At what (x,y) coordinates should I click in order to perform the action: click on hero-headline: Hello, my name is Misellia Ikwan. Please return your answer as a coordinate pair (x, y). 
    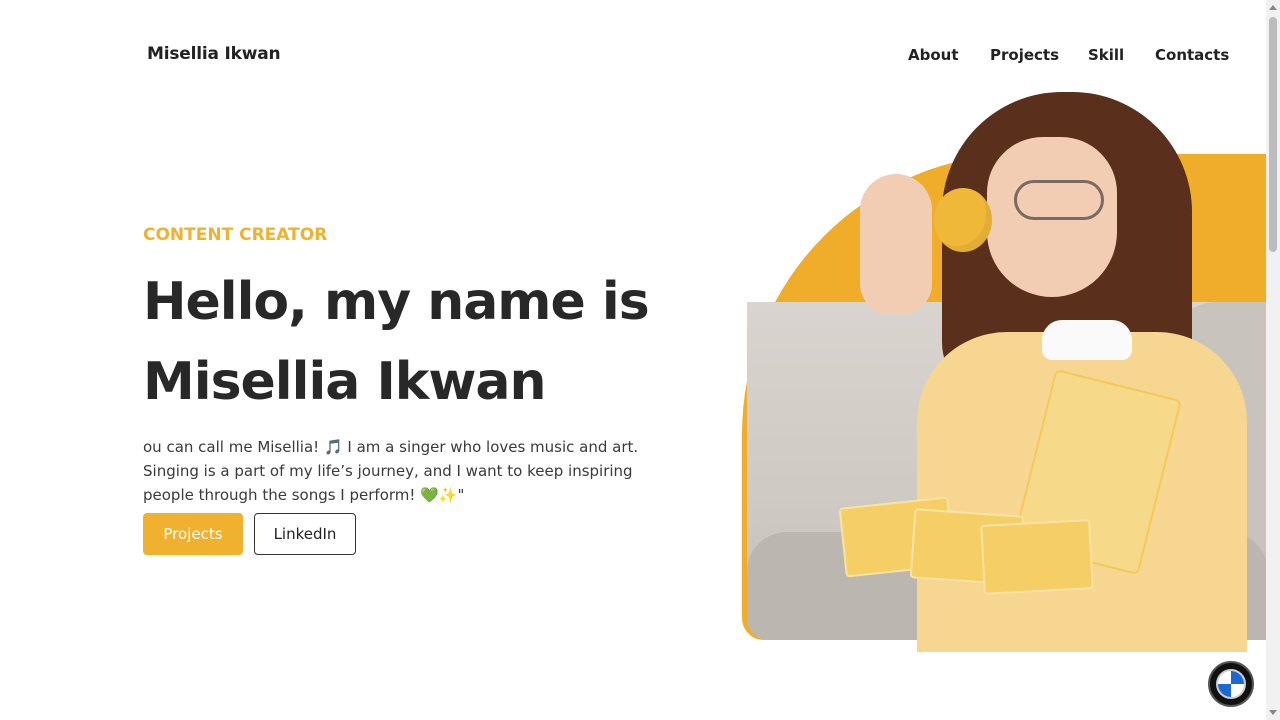
    Looking at the image, I should click on (423, 342).